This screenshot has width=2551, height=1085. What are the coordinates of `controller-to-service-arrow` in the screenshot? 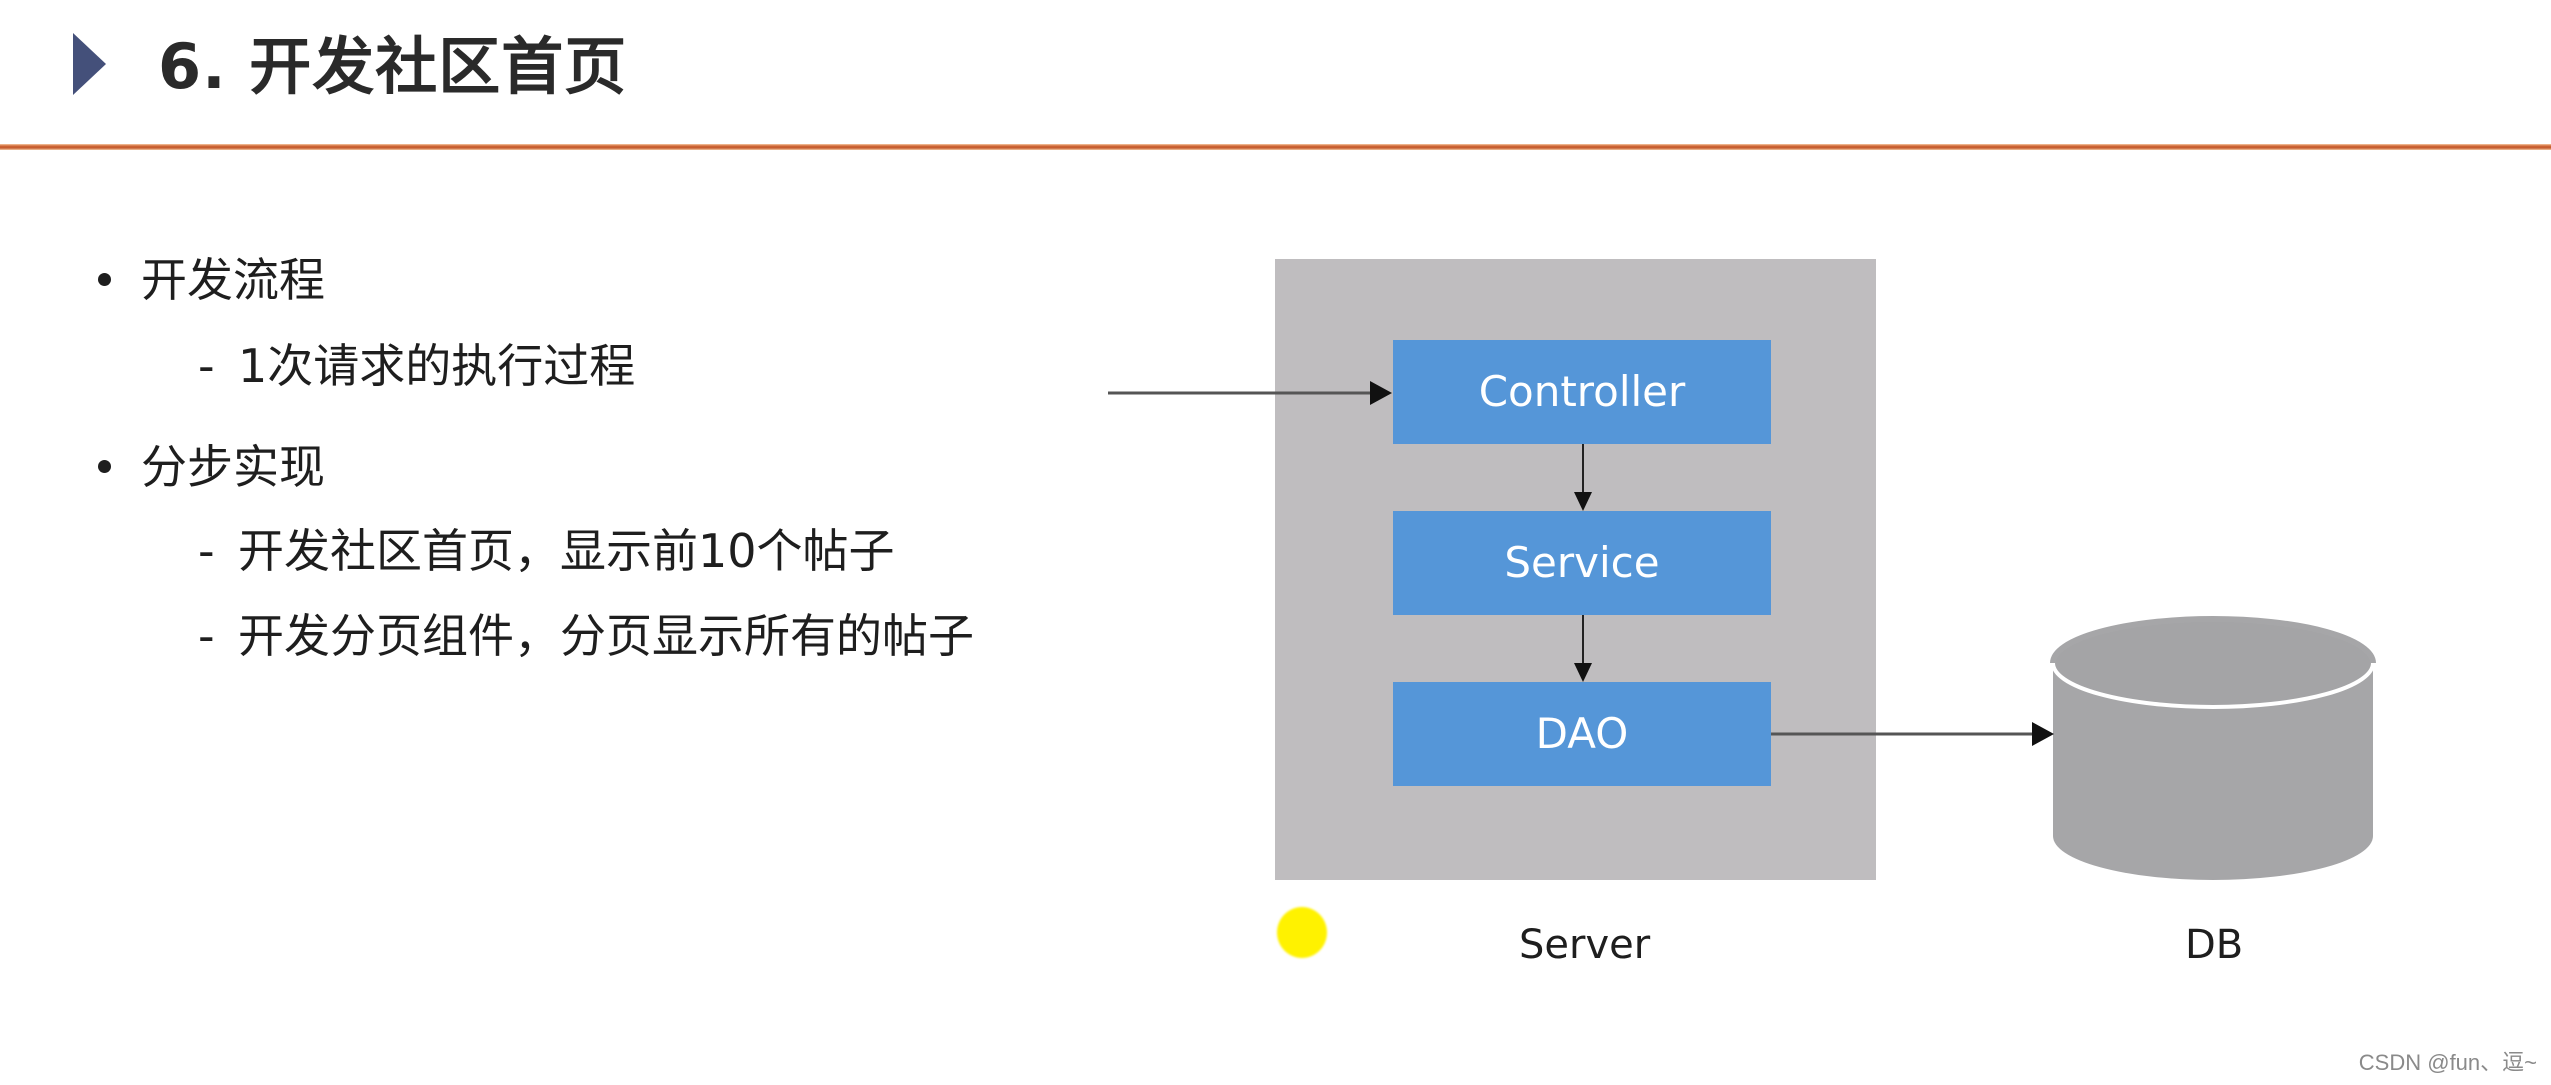 It's located at (1583, 477).